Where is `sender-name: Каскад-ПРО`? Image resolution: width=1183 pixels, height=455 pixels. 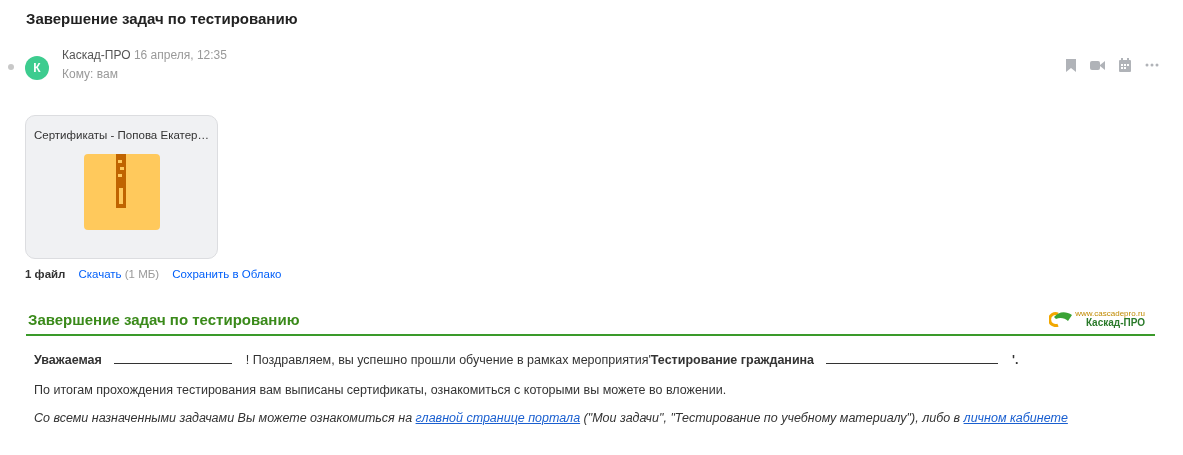 sender-name: Каскад-ПРО is located at coordinates (96, 55).